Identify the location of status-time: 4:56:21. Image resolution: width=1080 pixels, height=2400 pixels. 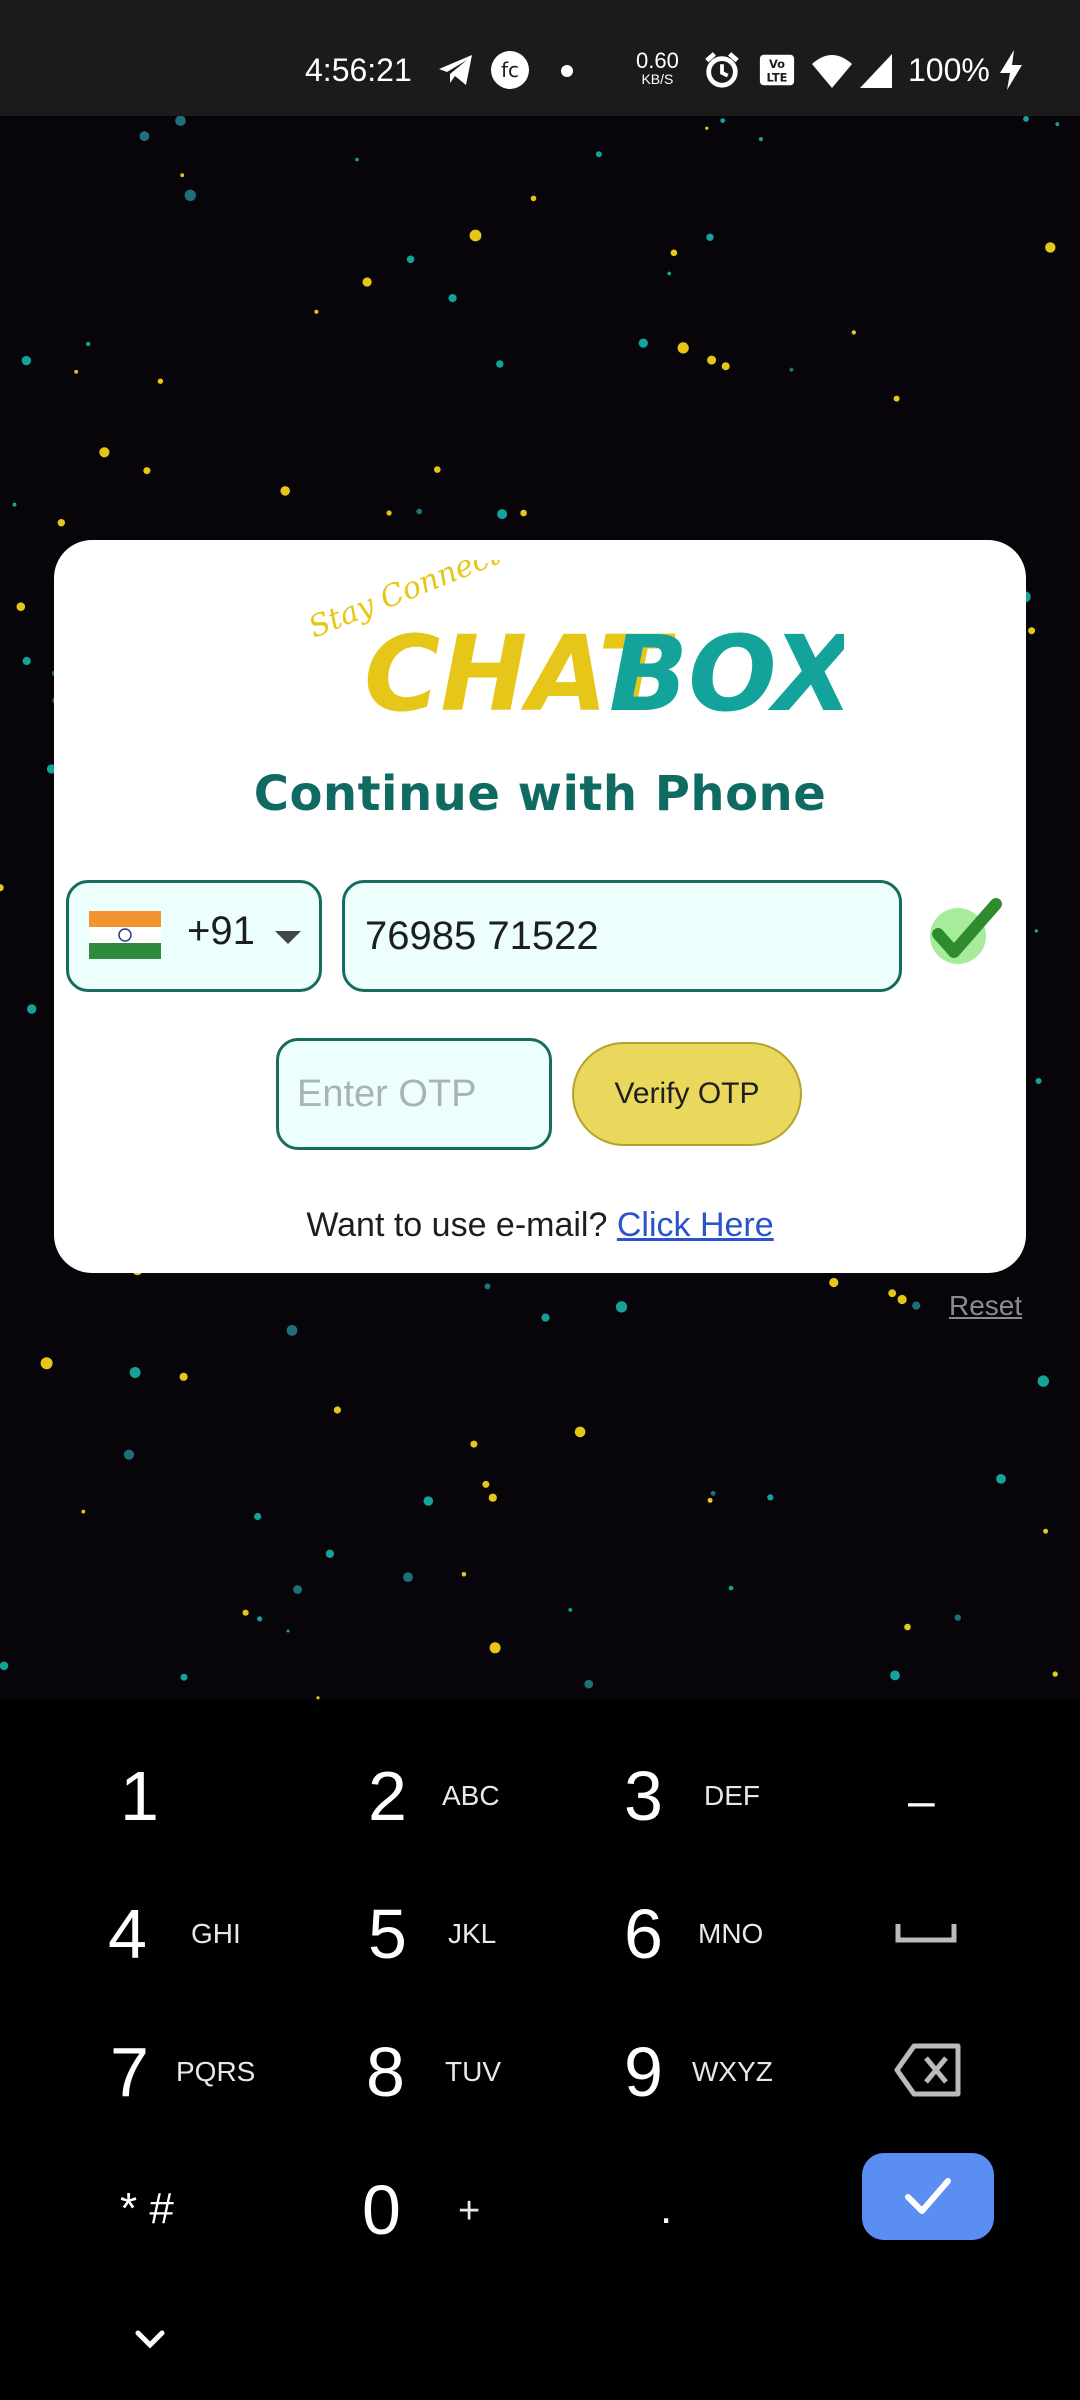
(358, 70).